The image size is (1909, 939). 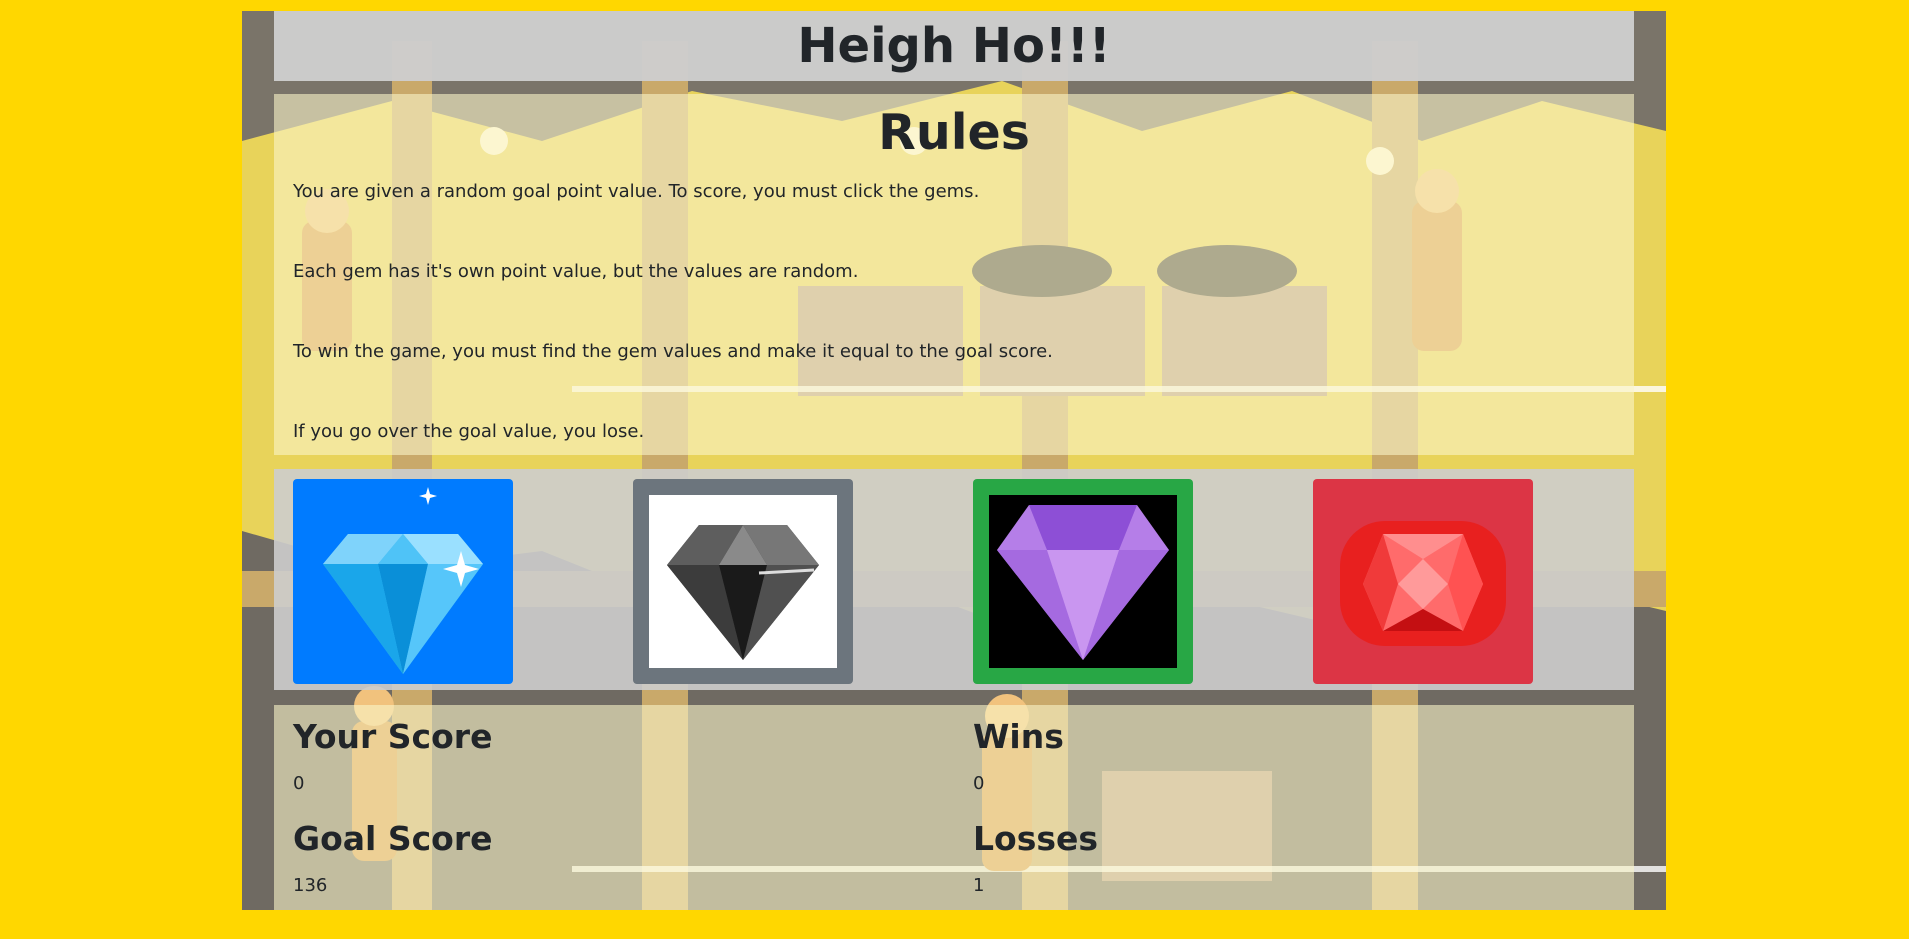 I want to click on your-score-value: 0, so click(x=299, y=783).